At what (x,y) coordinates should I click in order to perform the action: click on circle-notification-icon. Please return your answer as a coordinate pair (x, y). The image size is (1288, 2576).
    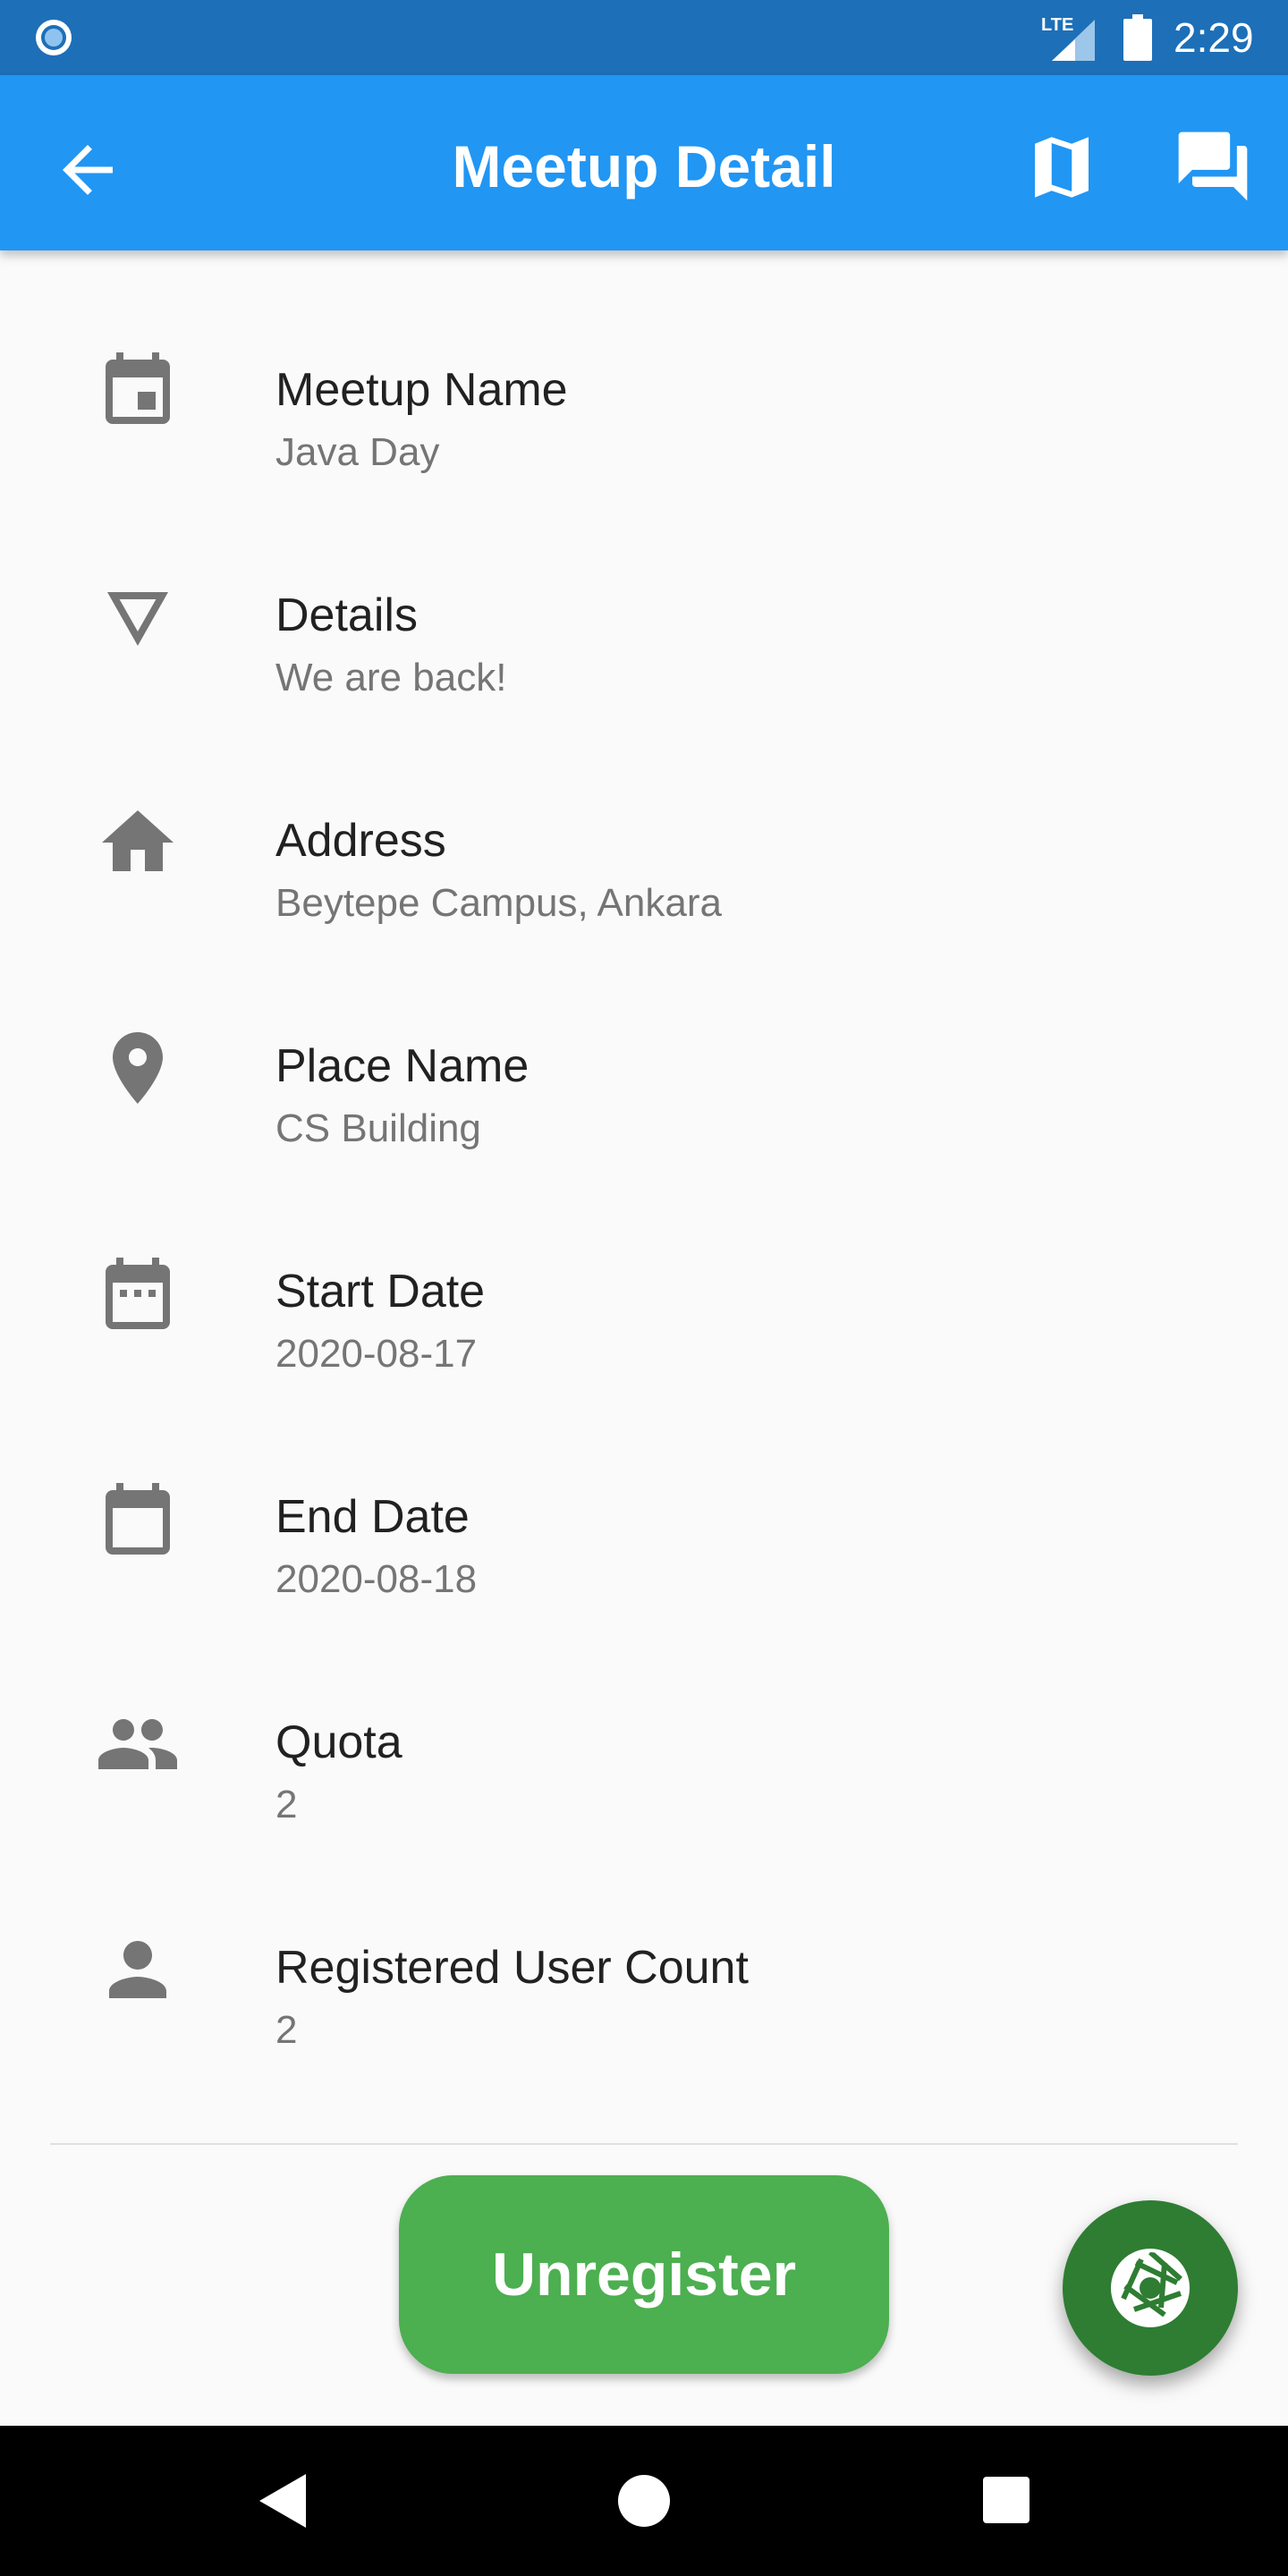
    Looking at the image, I should click on (54, 37).